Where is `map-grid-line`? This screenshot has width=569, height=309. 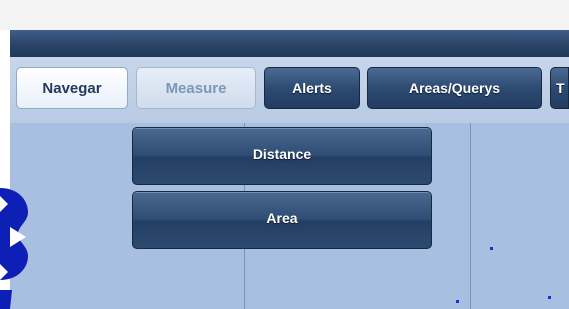
map-grid-line is located at coordinates (470, 216).